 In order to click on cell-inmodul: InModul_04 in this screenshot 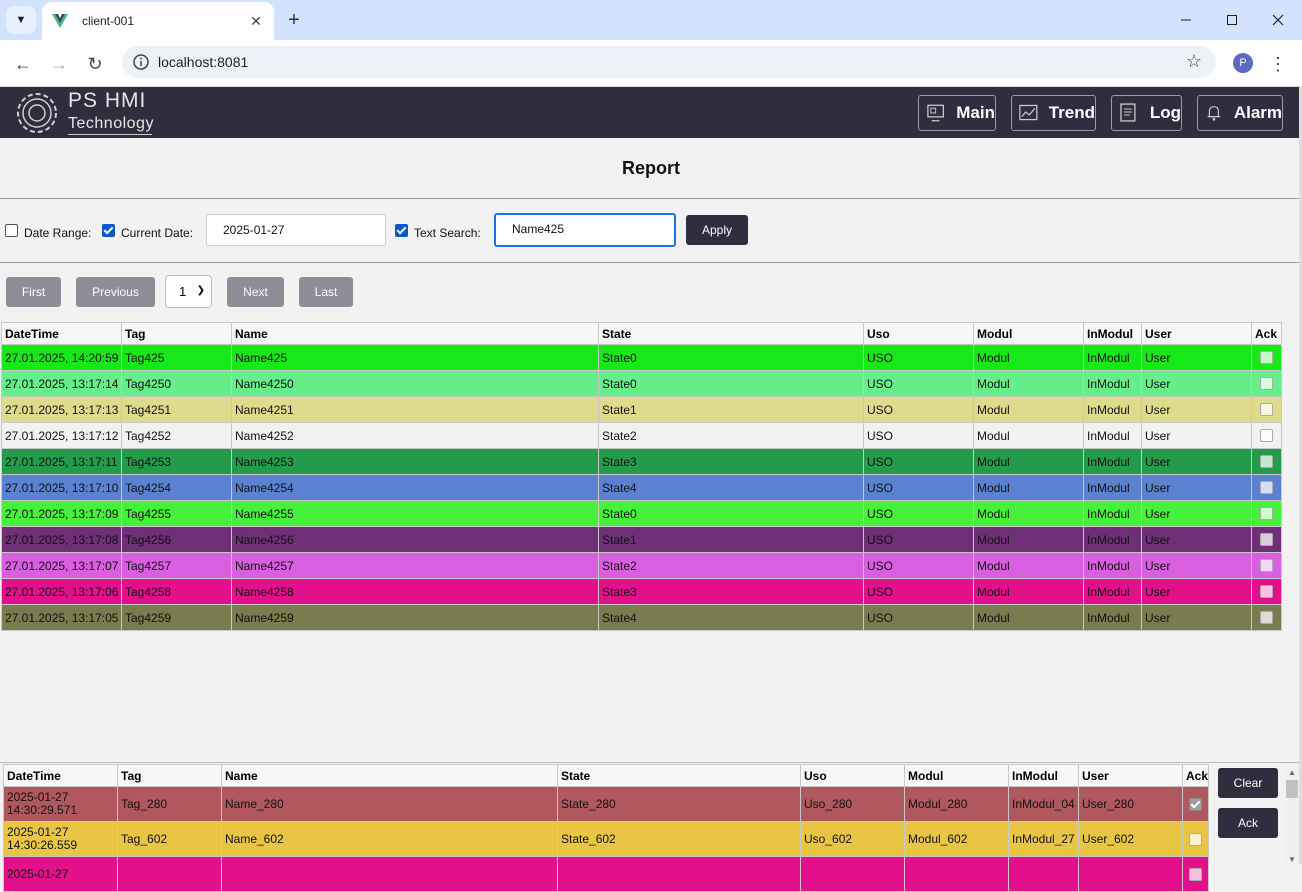, I will do `click(1043, 804)`.